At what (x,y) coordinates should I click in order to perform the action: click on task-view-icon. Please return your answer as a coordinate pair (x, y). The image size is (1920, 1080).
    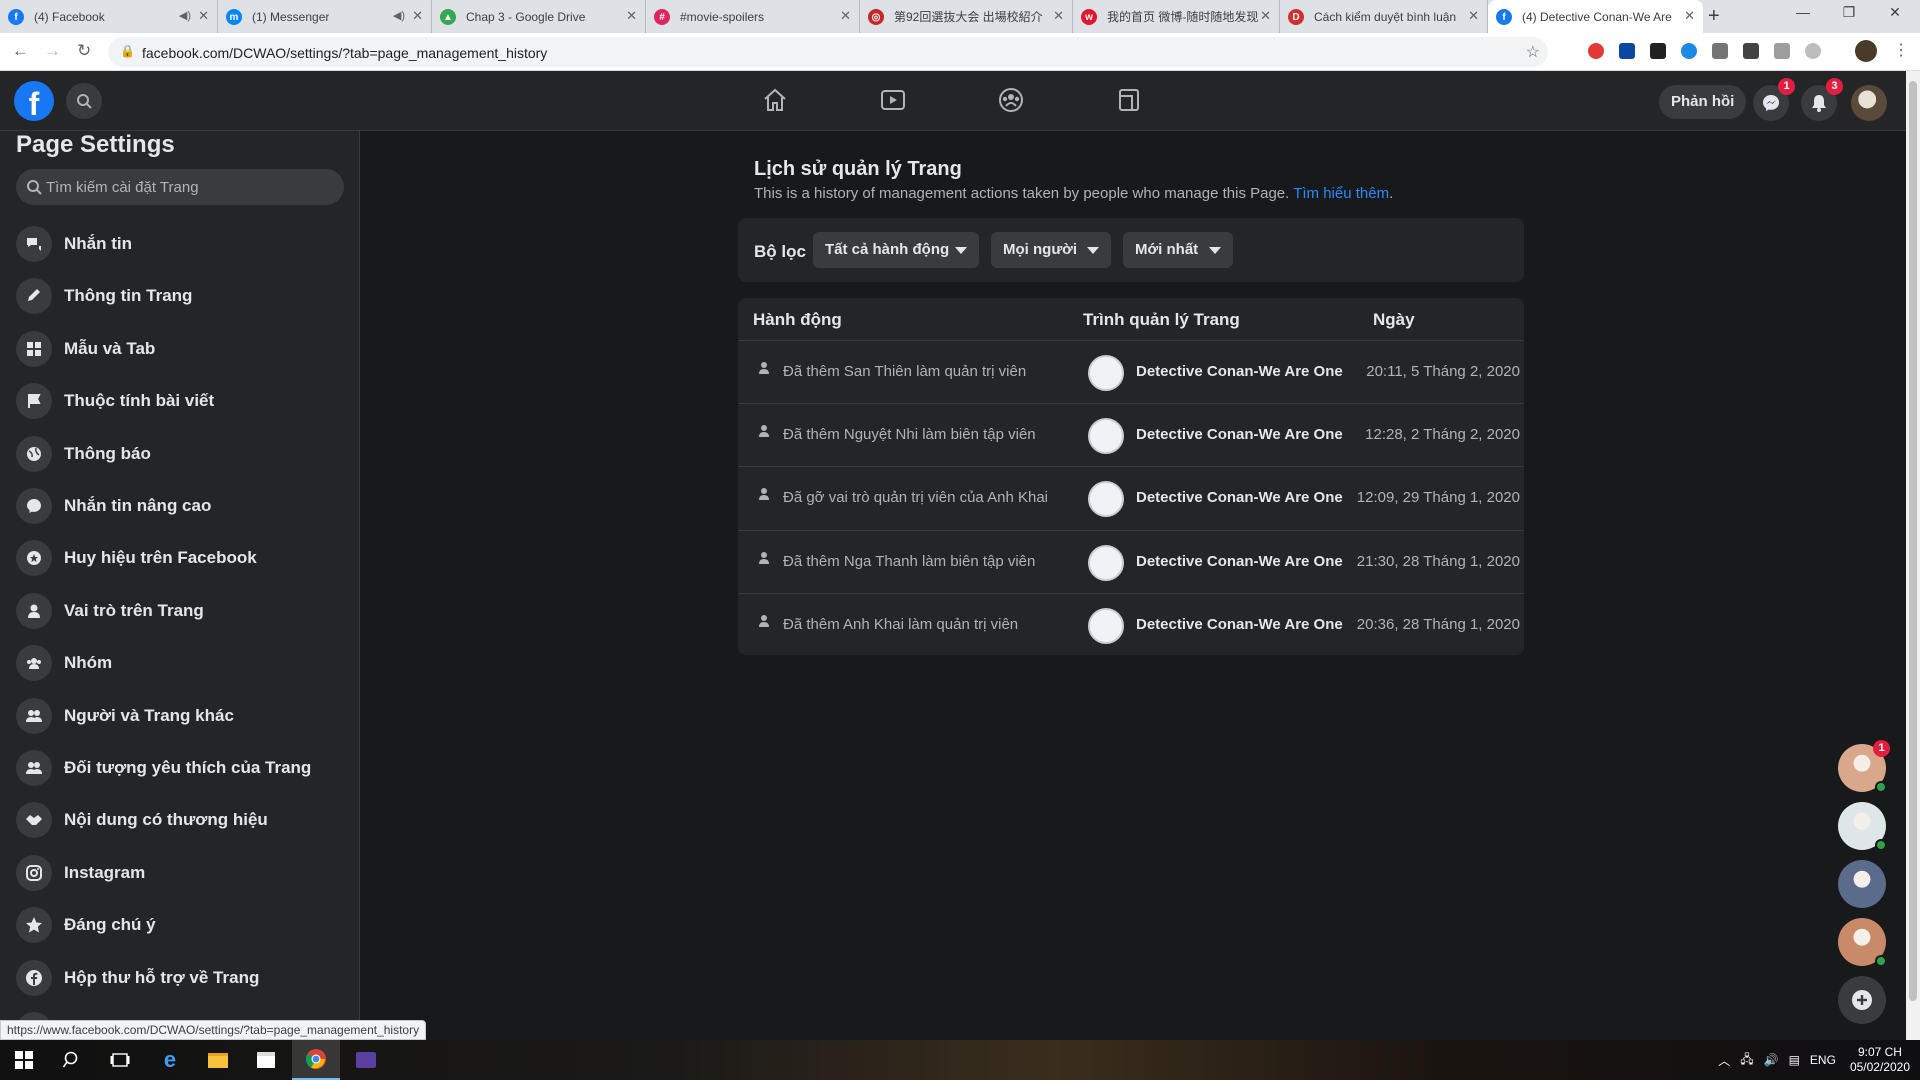
    Looking at the image, I should click on (120, 1060).